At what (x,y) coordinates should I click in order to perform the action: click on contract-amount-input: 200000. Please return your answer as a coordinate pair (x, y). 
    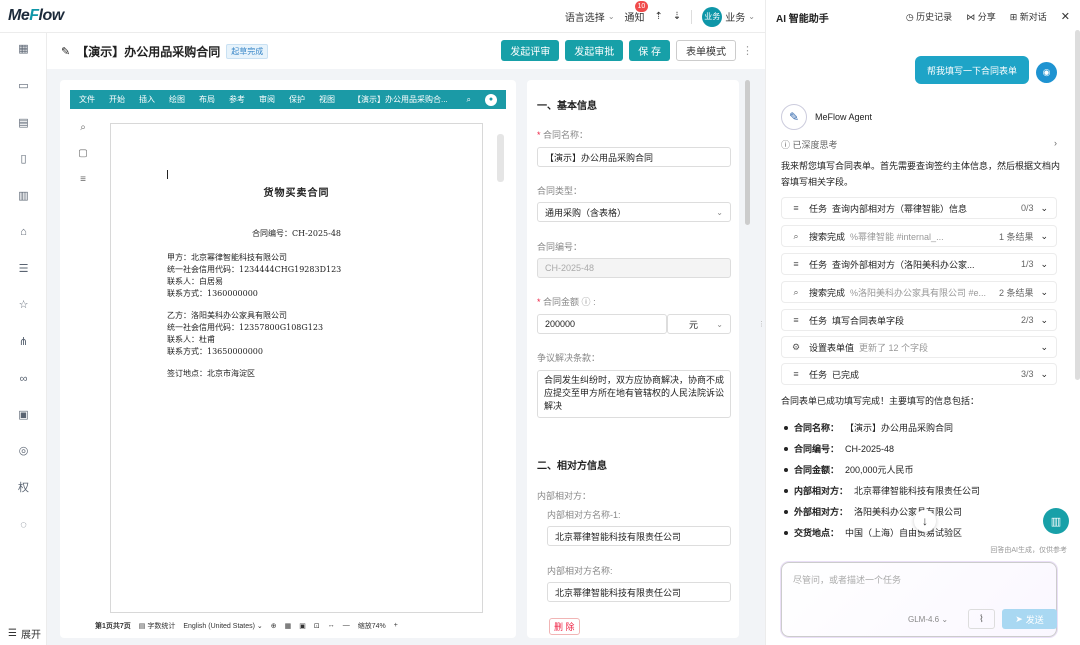
    Looking at the image, I should click on (602, 324).